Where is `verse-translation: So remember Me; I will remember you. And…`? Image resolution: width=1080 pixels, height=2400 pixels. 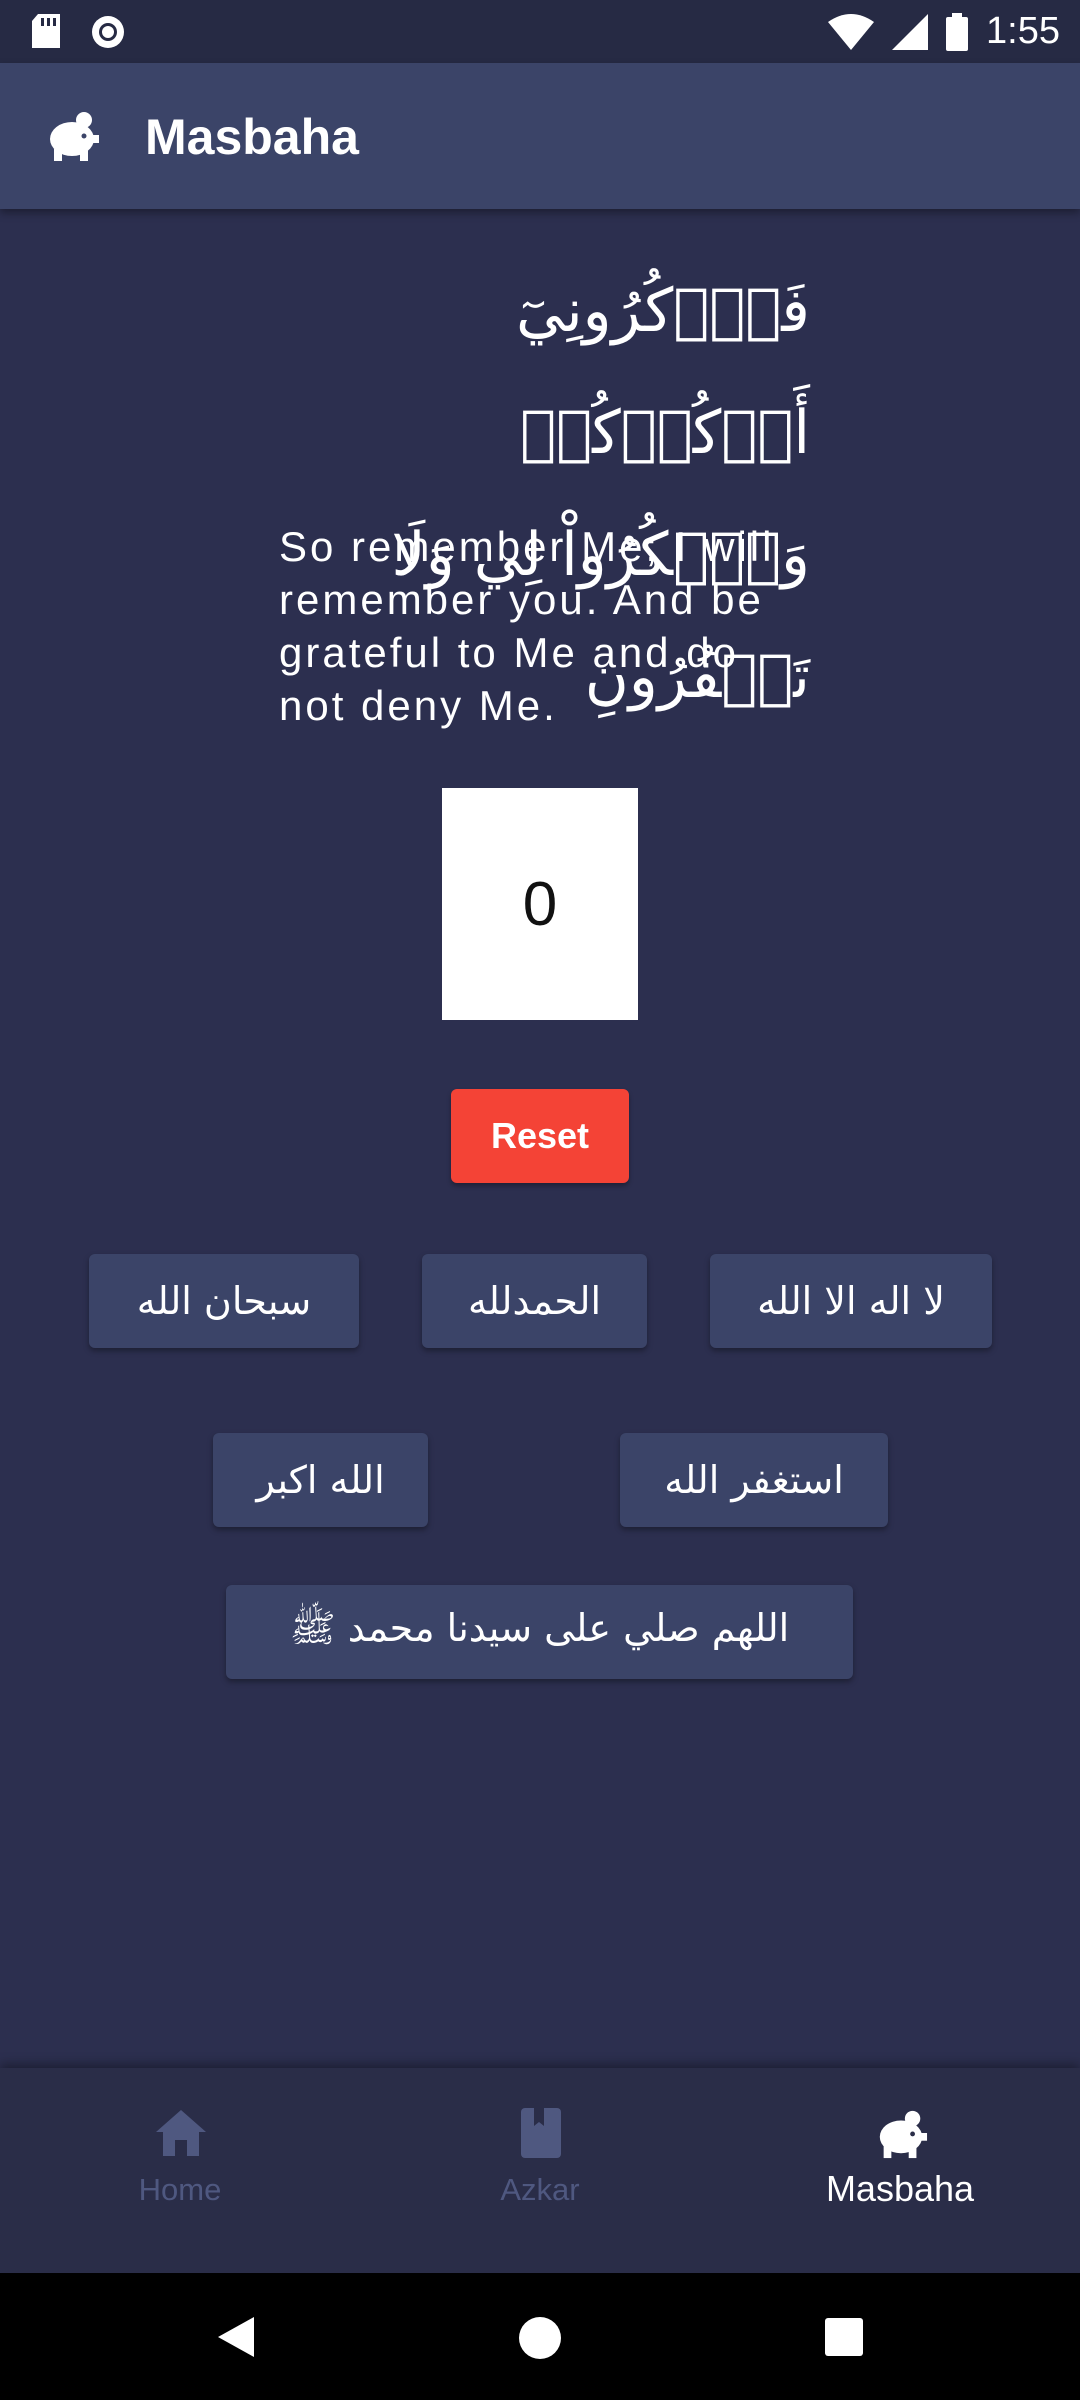 verse-translation: So remember Me; I will remember you. And… is located at coordinates (527, 626).